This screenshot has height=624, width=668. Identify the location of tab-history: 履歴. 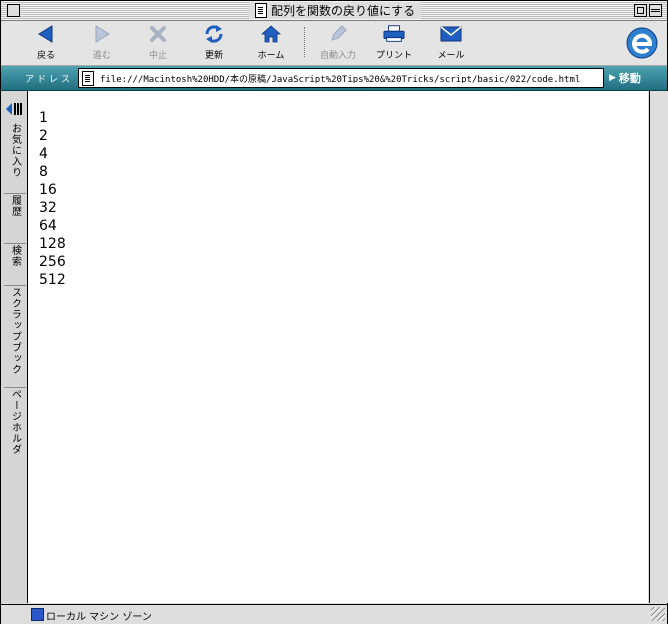
(15, 219).